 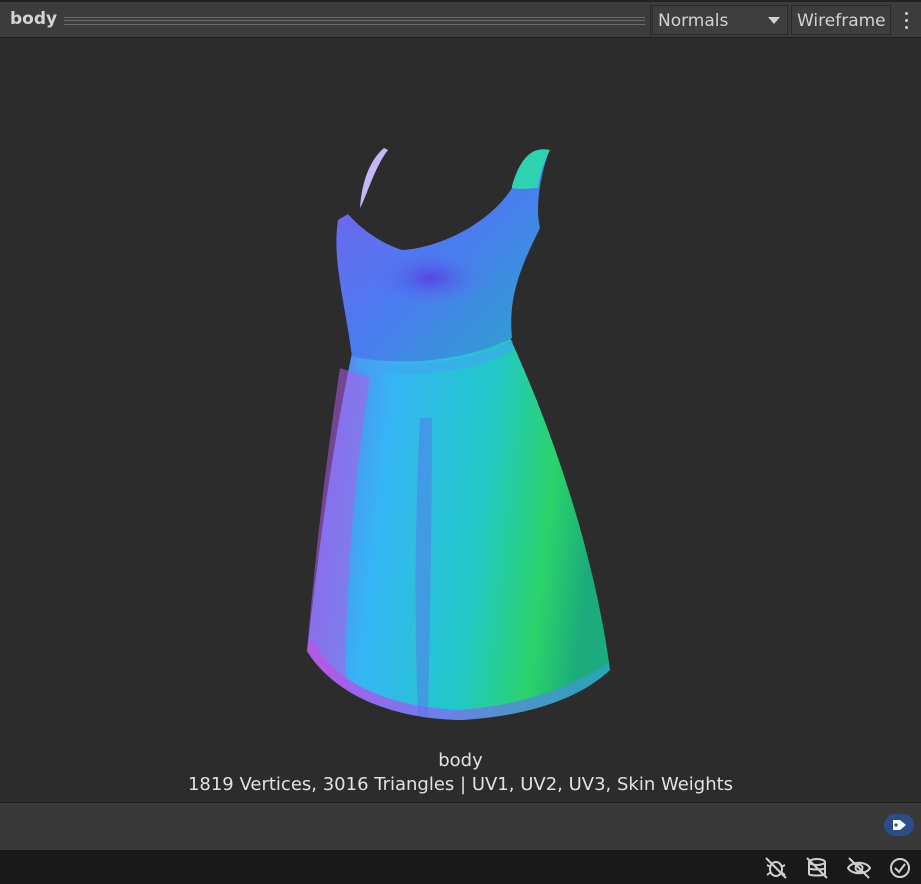 I want to click on drag-handle, so click(x=354, y=21).